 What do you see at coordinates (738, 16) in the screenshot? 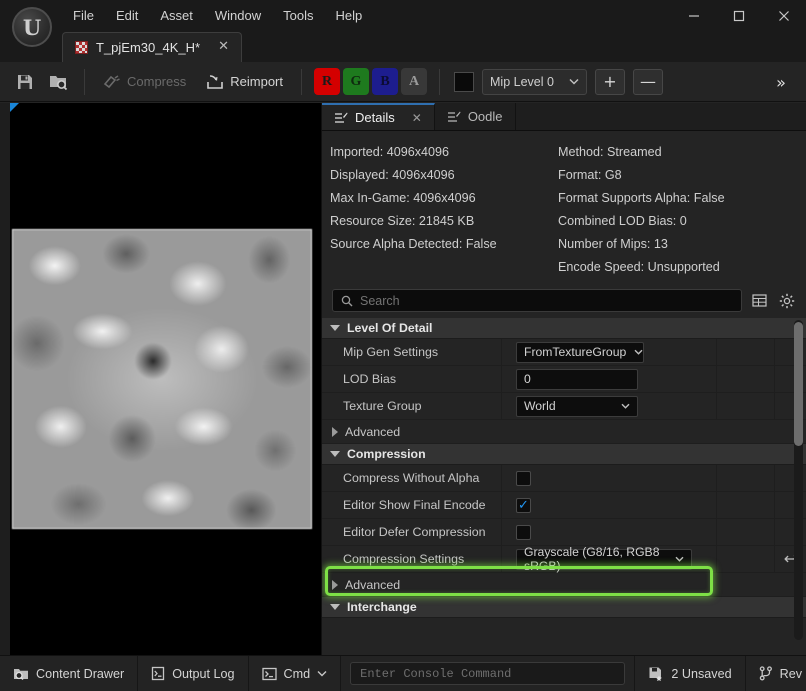
I see `maximize-button` at bounding box center [738, 16].